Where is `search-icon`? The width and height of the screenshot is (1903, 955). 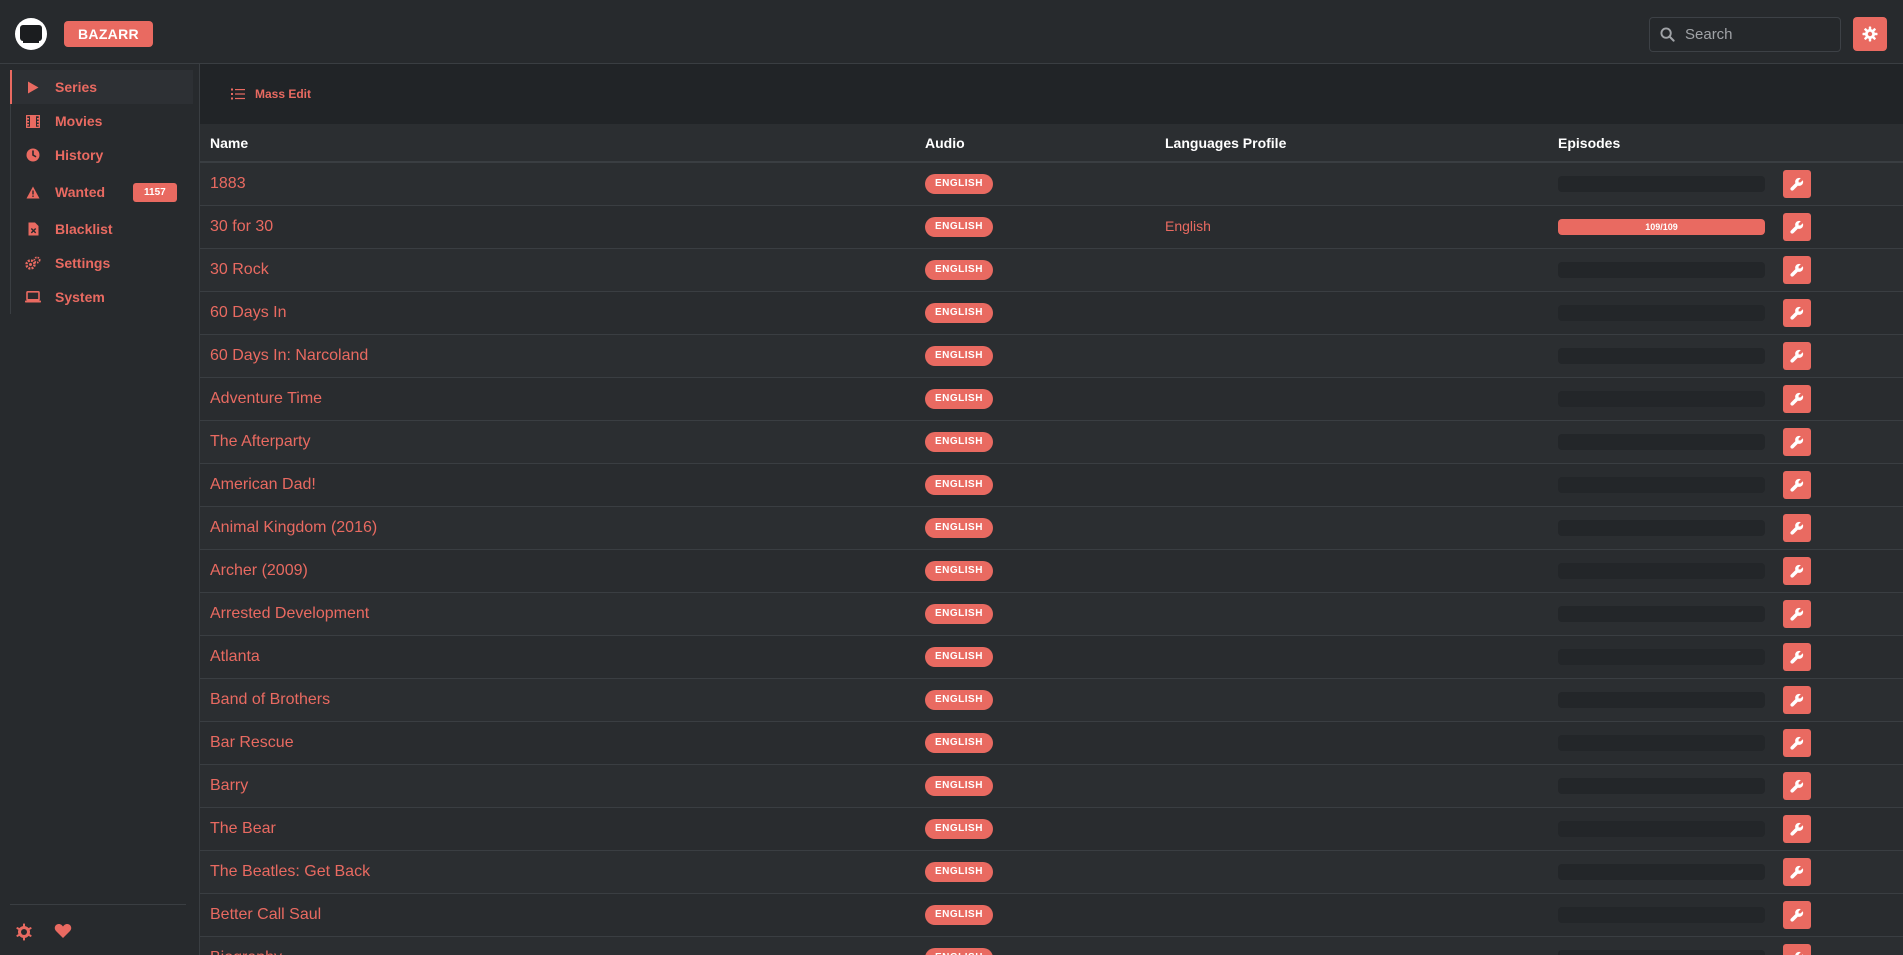 search-icon is located at coordinates (1667, 34).